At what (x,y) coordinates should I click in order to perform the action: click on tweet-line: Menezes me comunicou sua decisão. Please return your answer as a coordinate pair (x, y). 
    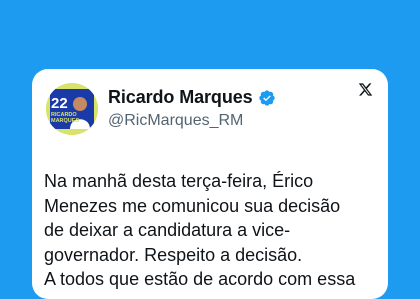
    Looking at the image, I should click on (192, 205).